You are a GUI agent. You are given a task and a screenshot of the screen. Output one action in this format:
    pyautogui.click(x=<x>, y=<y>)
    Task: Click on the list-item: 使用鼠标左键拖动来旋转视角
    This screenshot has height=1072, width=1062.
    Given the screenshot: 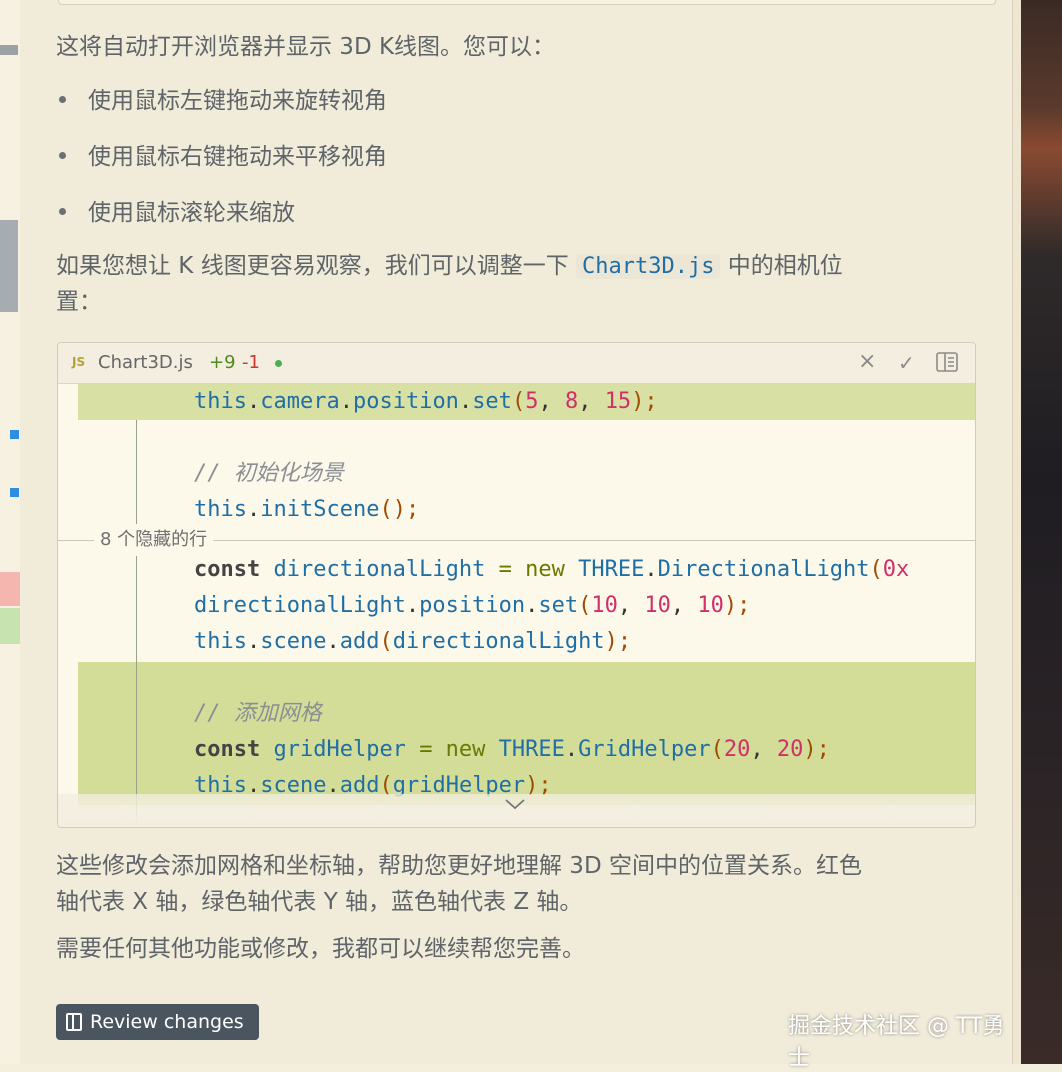 What is the action you would take?
    pyautogui.click(x=221, y=101)
    